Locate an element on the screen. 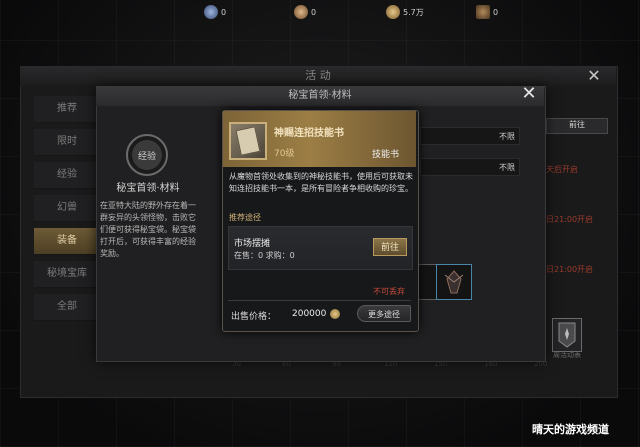 The width and height of the screenshot is (640, 447). currency-crest: 0 is located at coordinates (487, 12).